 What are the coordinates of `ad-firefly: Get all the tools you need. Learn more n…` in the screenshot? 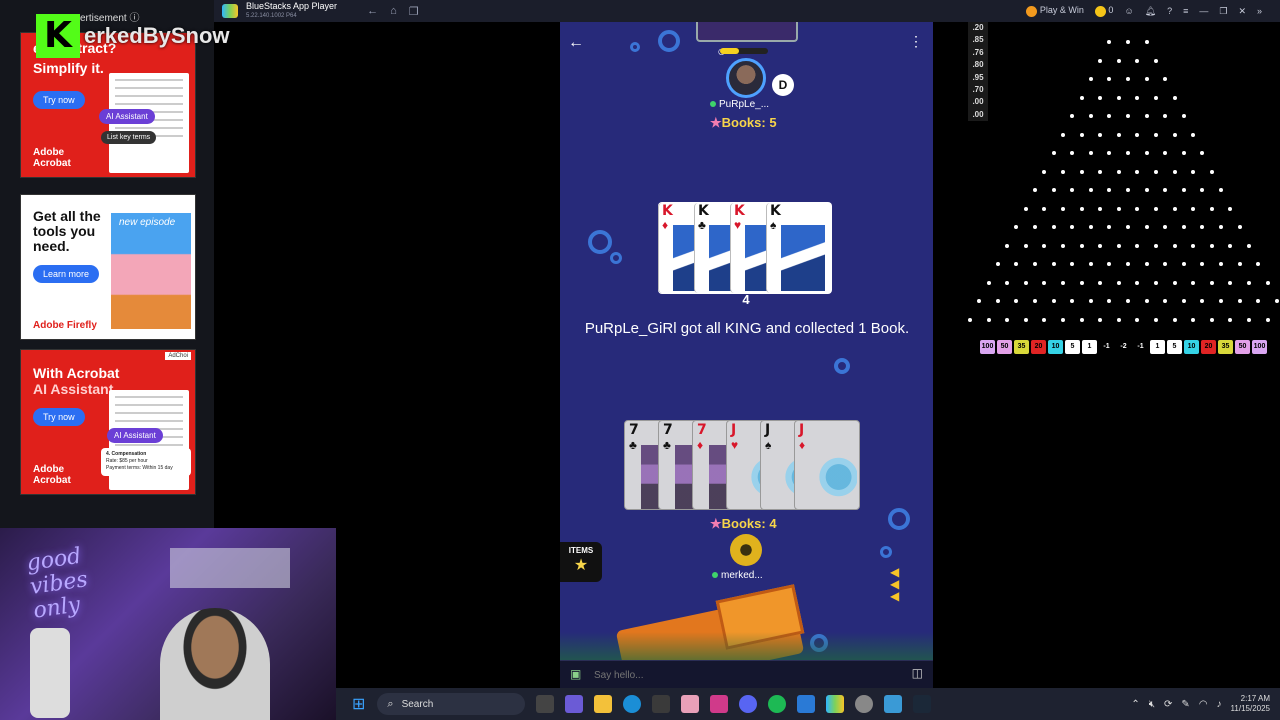 It's located at (108, 267).